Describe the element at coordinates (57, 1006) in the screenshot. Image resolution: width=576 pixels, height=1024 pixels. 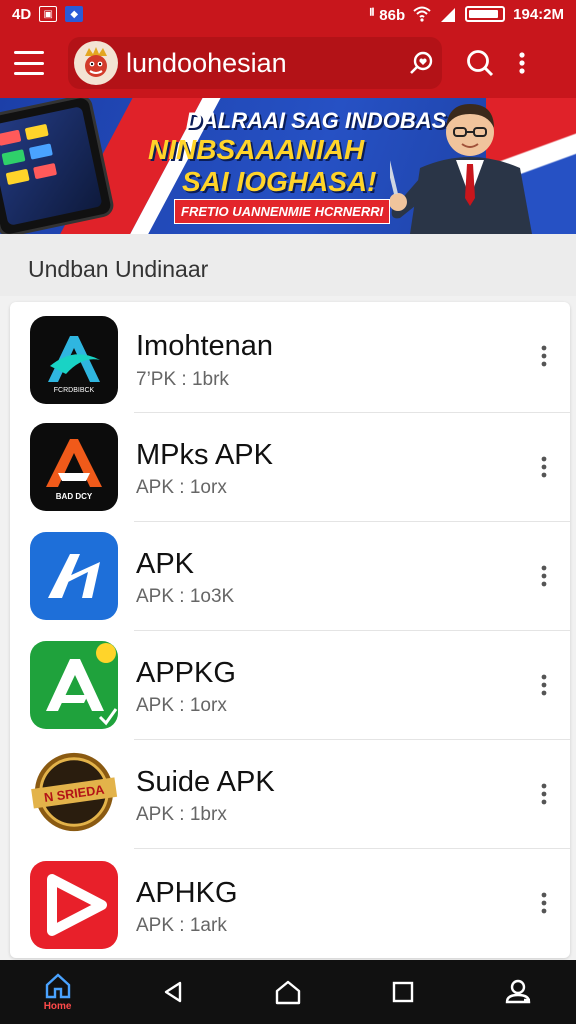
I see `nav-home-label: Home` at that location.